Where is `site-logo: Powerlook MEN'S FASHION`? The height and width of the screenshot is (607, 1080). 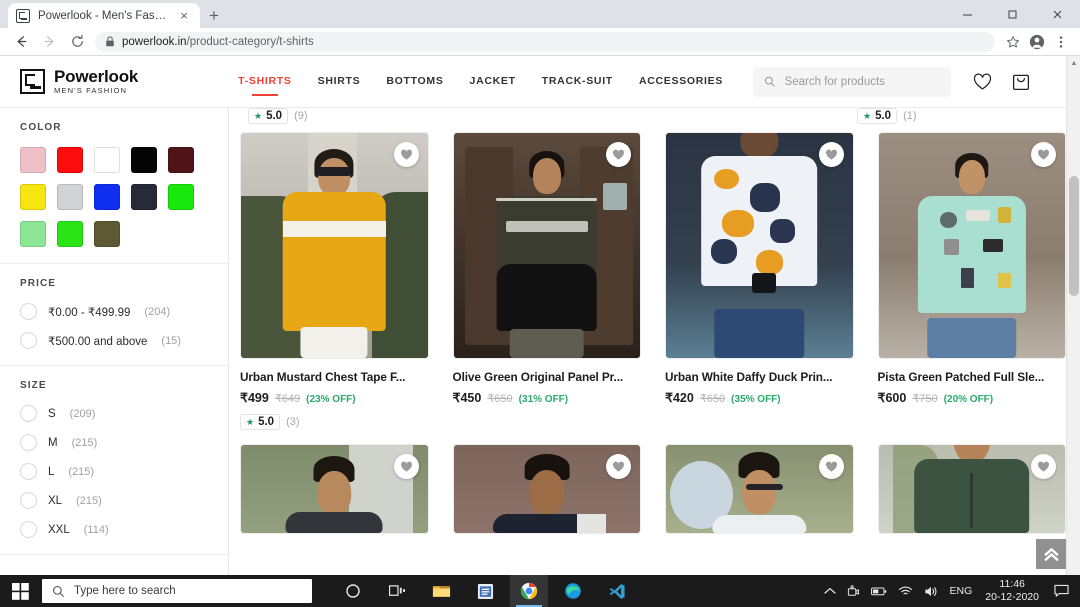 site-logo: Powerlook MEN'S FASHION is located at coordinates (79, 81).